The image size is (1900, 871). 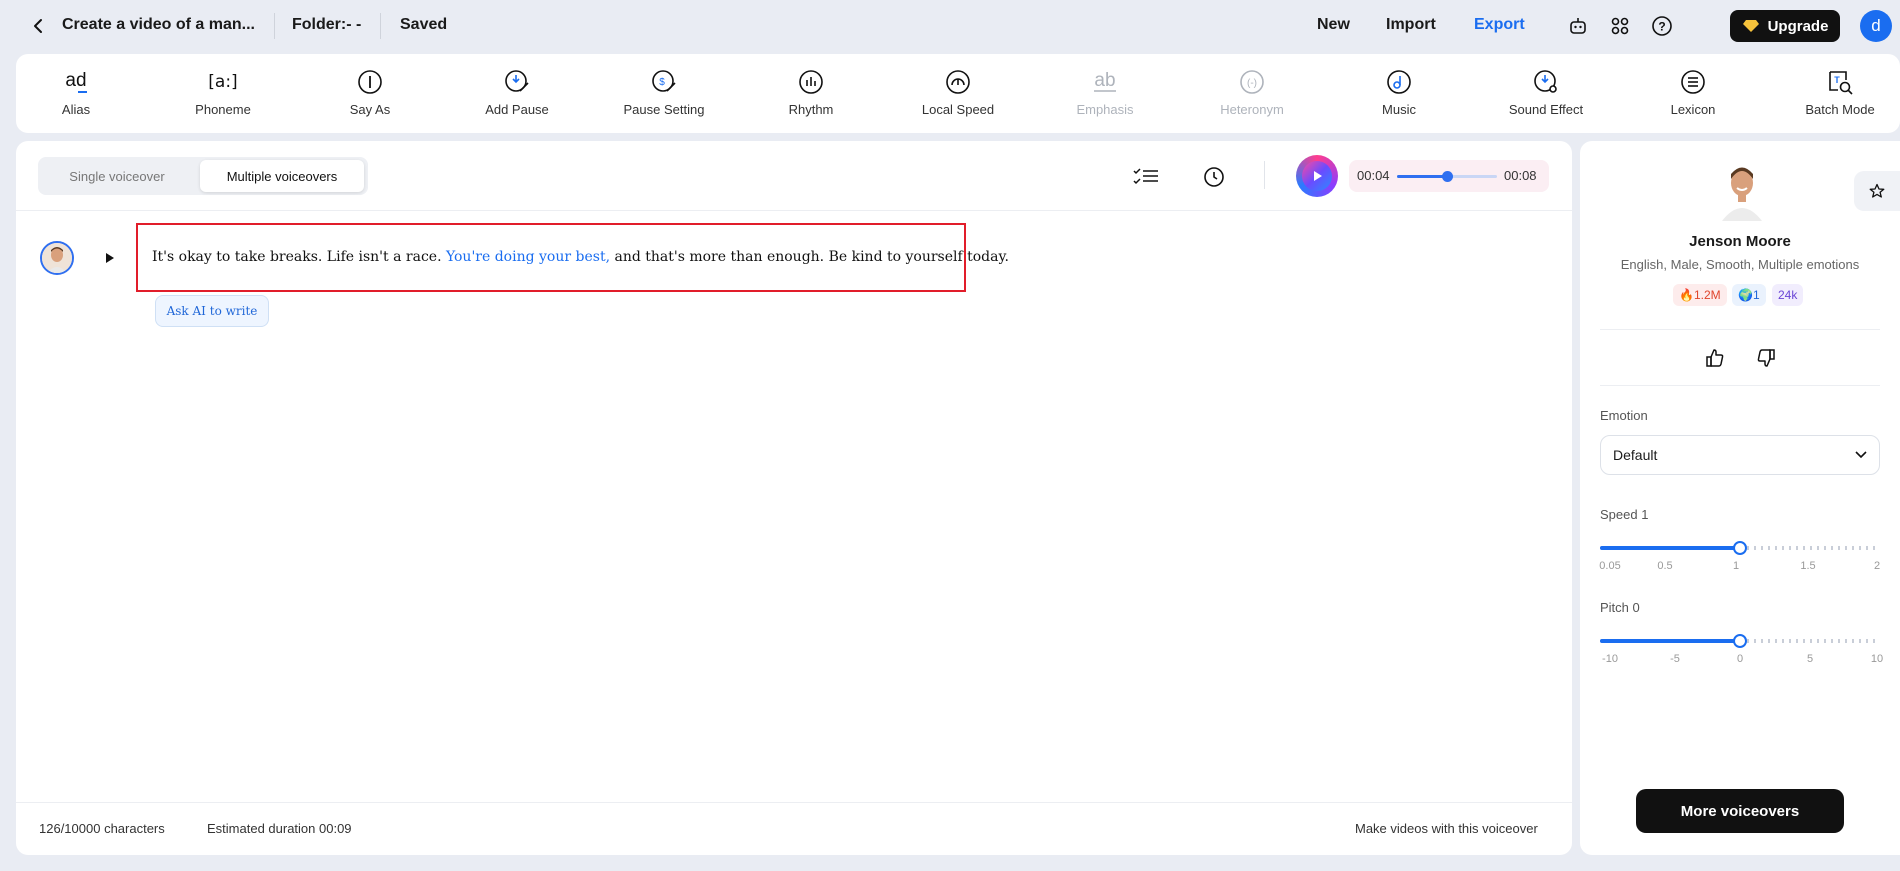 I want to click on tool-phoneme: [a:] Phoneme, so click(x=223, y=93).